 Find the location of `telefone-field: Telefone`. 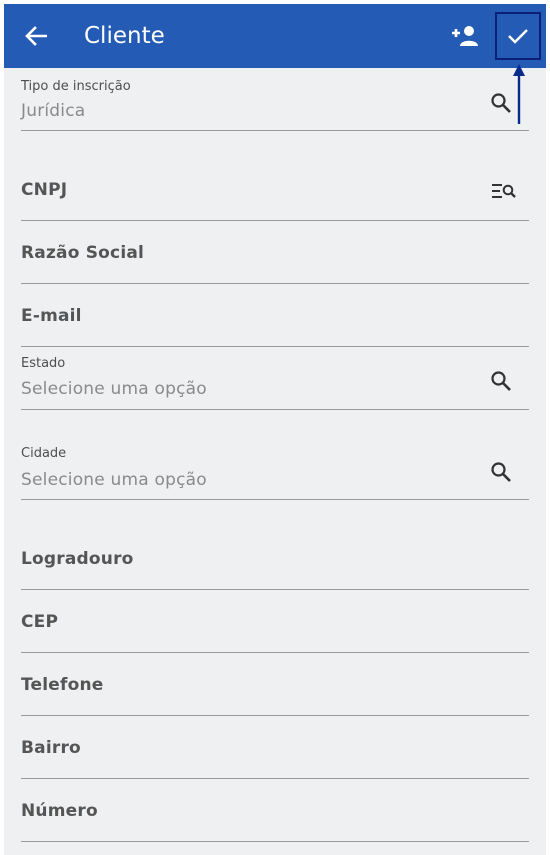

telefone-field: Telefone is located at coordinates (275, 684).